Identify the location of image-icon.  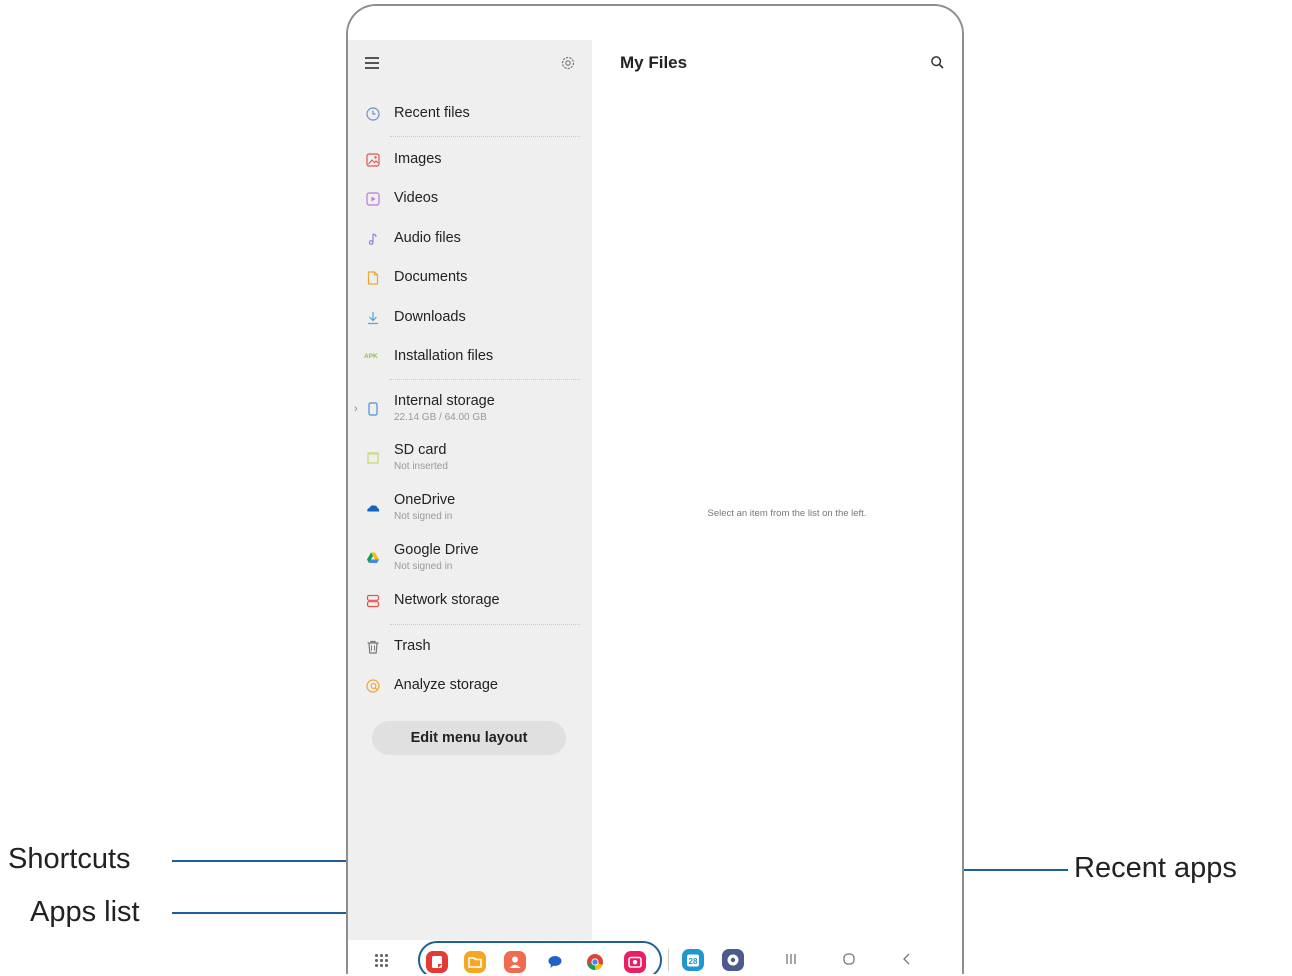
(373, 160).